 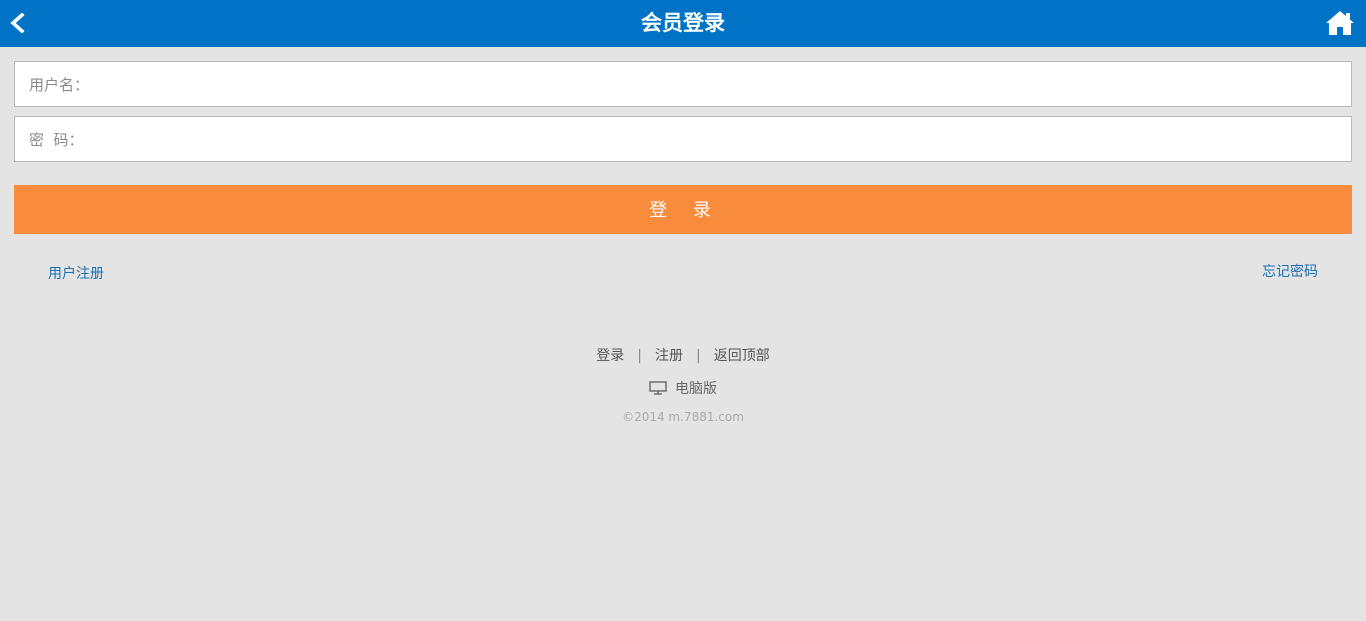 What do you see at coordinates (669, 356) in the screenshot?
I see `footer-register-link: 注册` at bounding box center [669, 356].